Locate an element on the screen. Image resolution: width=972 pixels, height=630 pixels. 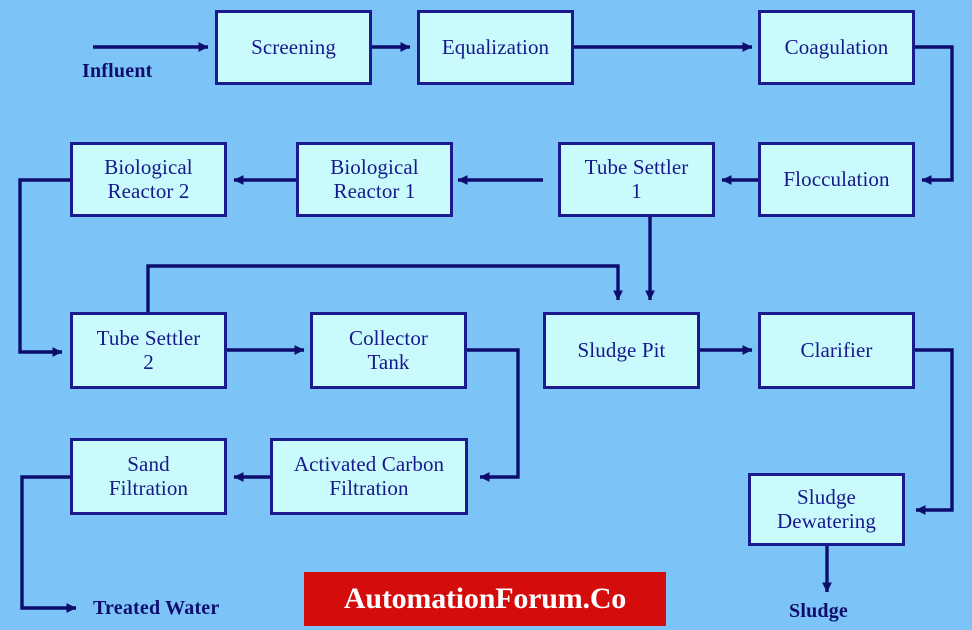
watermark-text: AutomationForum.Co is located at coordinates (485, 598).